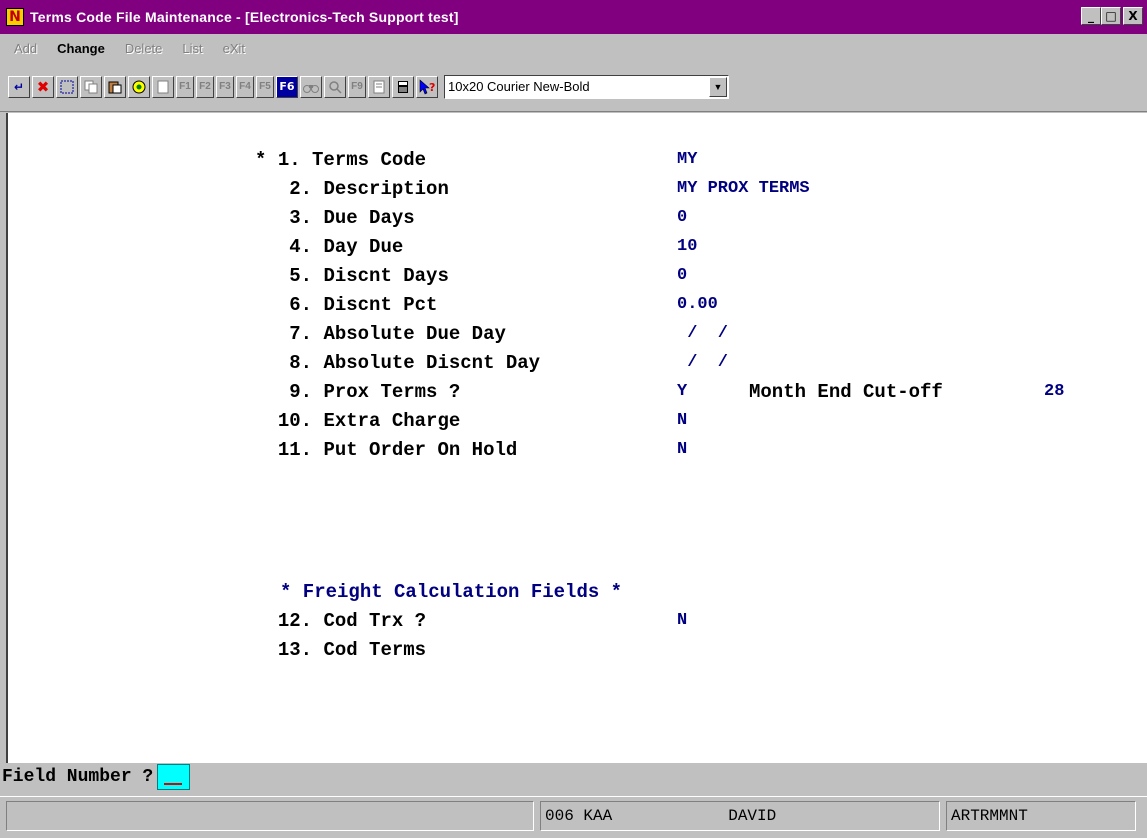 The height and width of the screenshot is (838, 1147). What do you see at coordinates (205, 86) in the screenshot?
I see `f2-key: F2` at bounding box center [205, 86].